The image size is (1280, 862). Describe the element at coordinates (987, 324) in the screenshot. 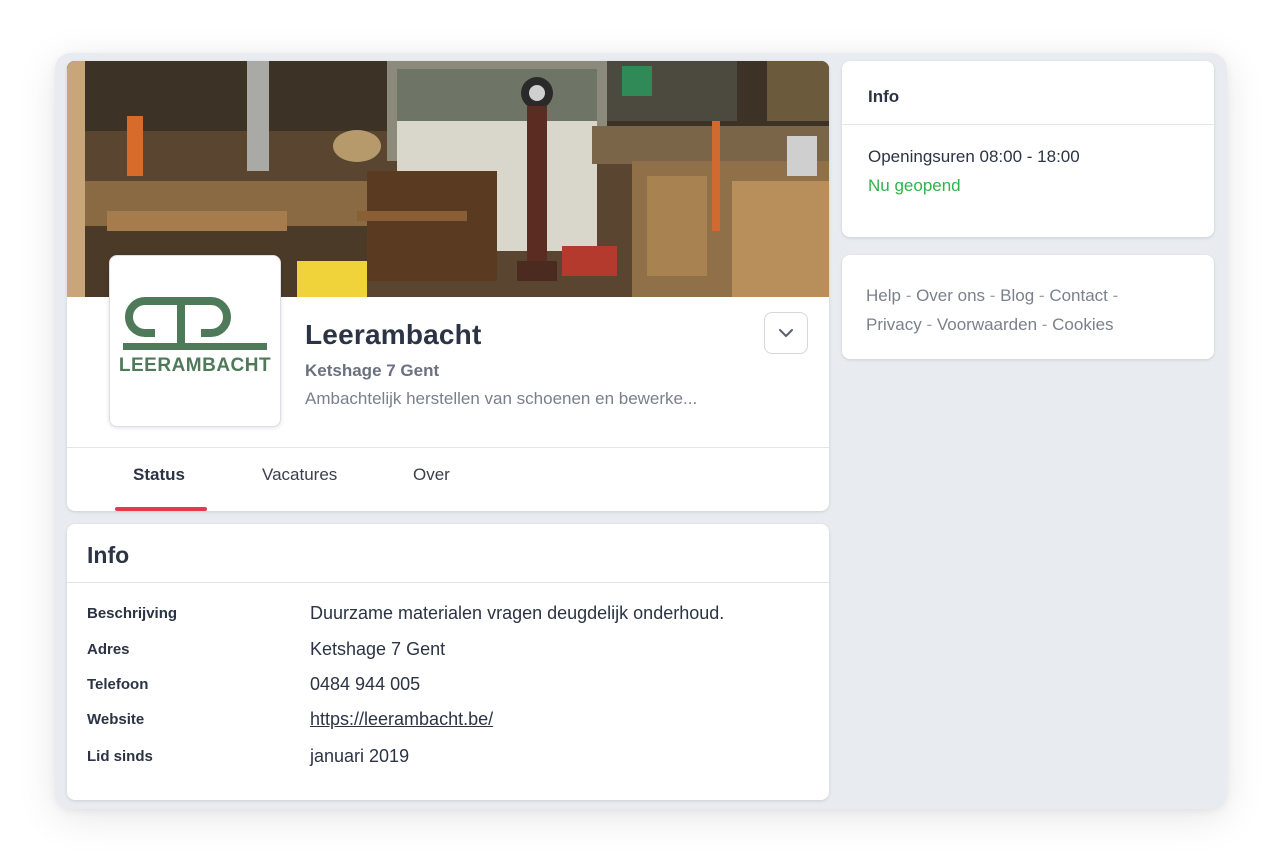

I see `link-voorwaarden: Voorwaarden` at that location.